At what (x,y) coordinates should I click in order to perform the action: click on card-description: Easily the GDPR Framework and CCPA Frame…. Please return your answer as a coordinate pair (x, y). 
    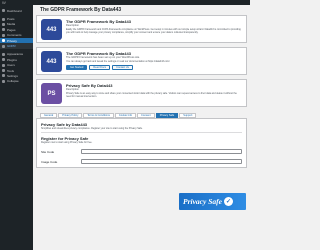
    Looking at the image, I should click on (153, 30).